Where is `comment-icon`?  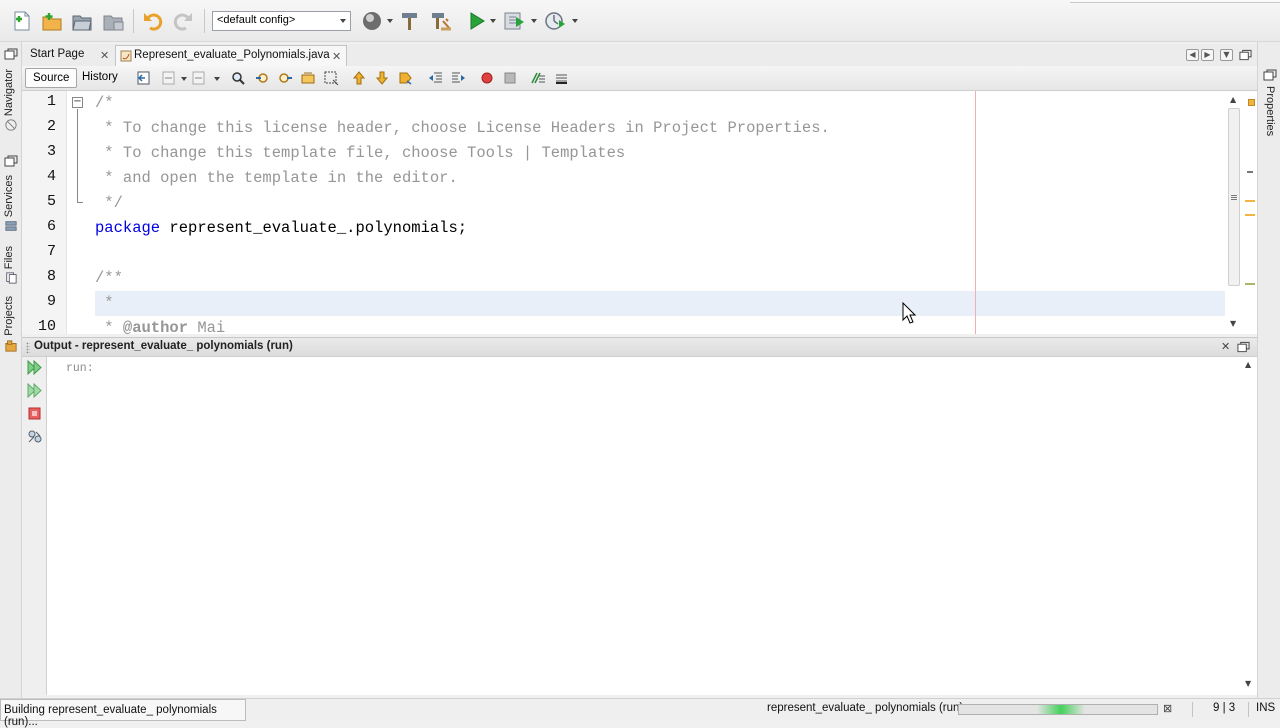 comment-icon is located at coordinates (538, 78).